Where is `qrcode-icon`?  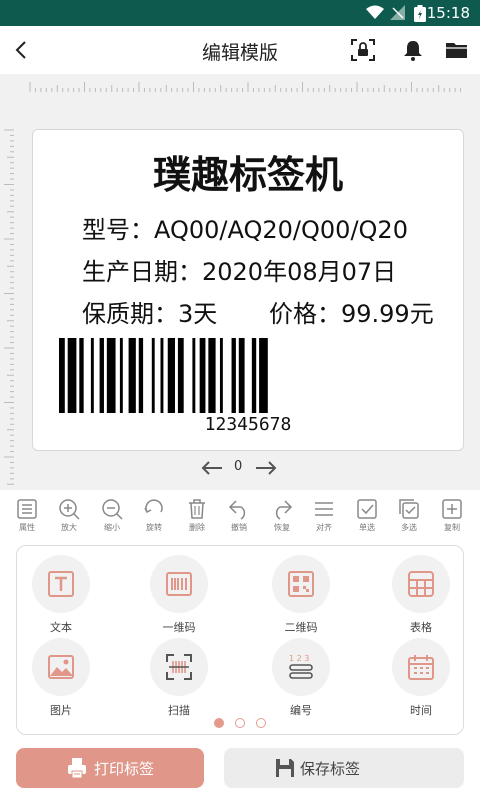 qrcode-icon is located at coordinates (301, 584).